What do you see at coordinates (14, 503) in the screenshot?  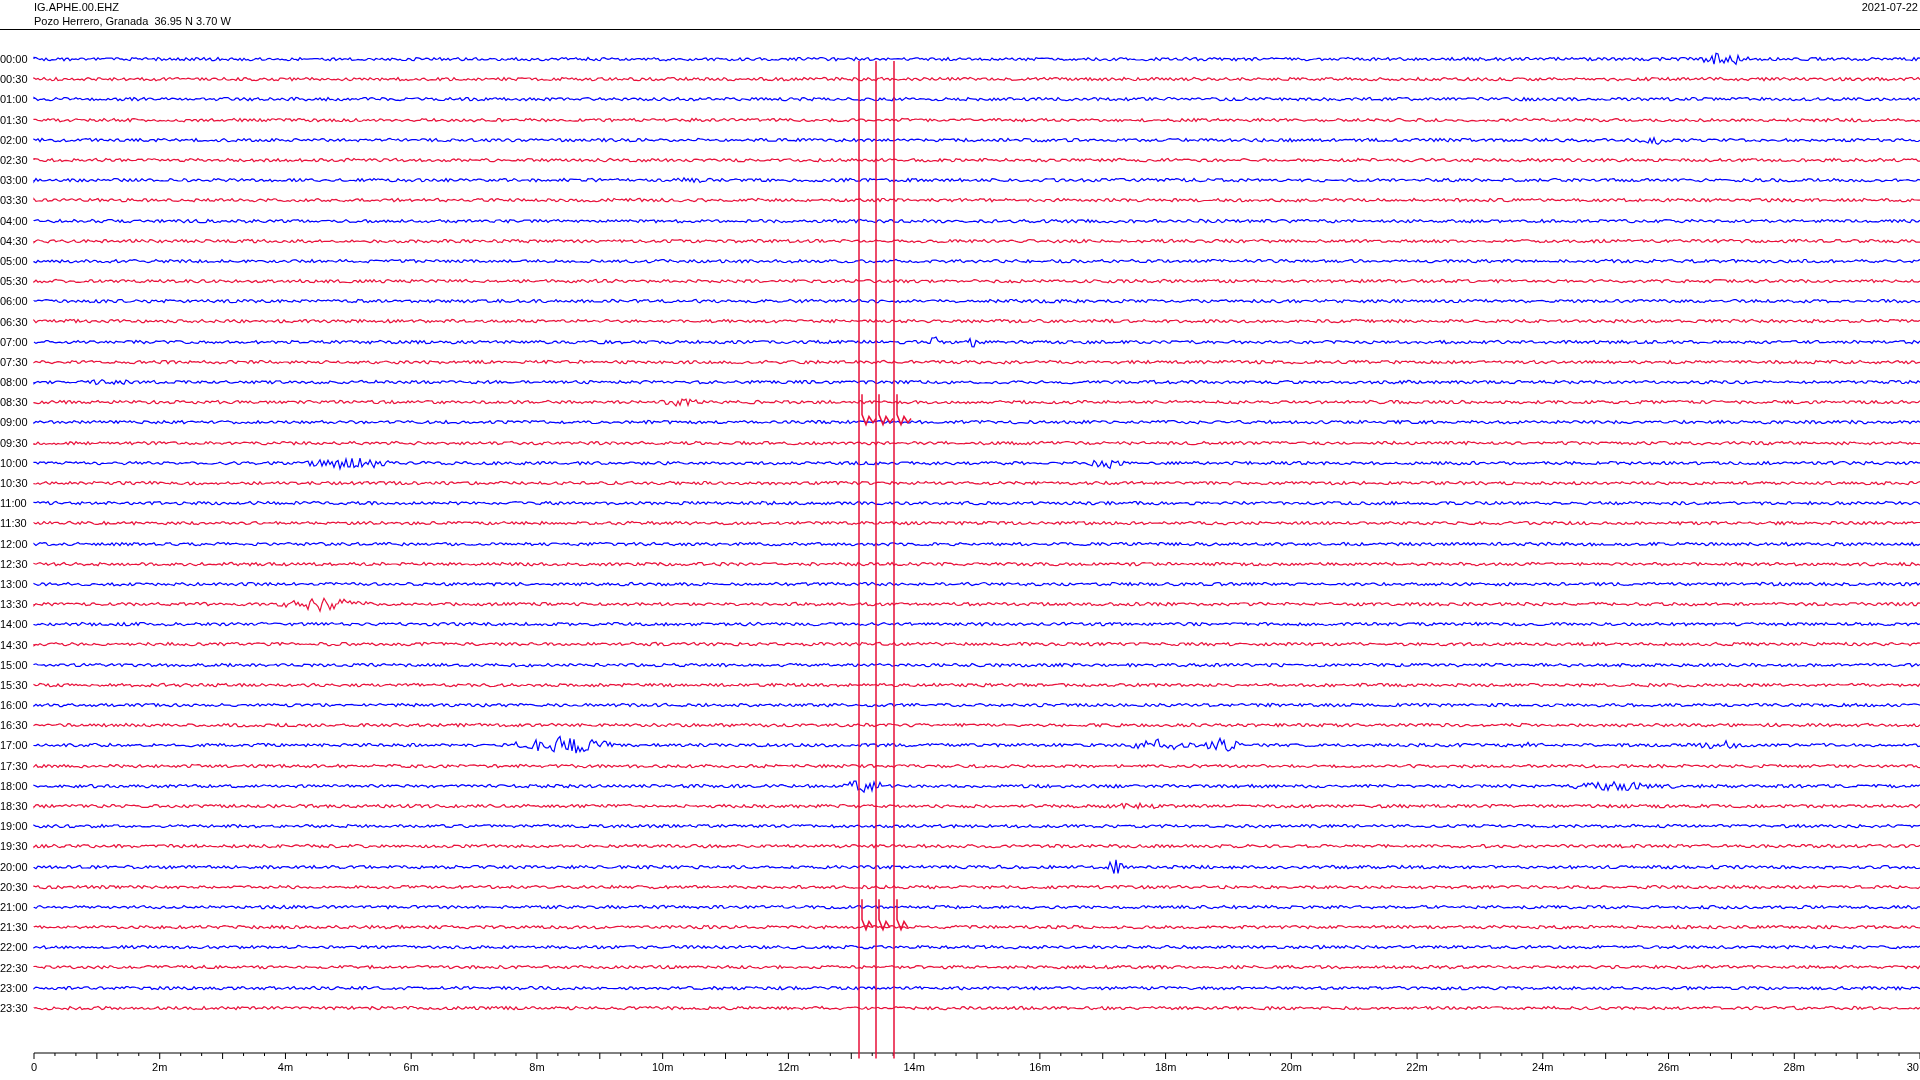 I see `row-time-label: 11:00` at bounding box center [14, 503].